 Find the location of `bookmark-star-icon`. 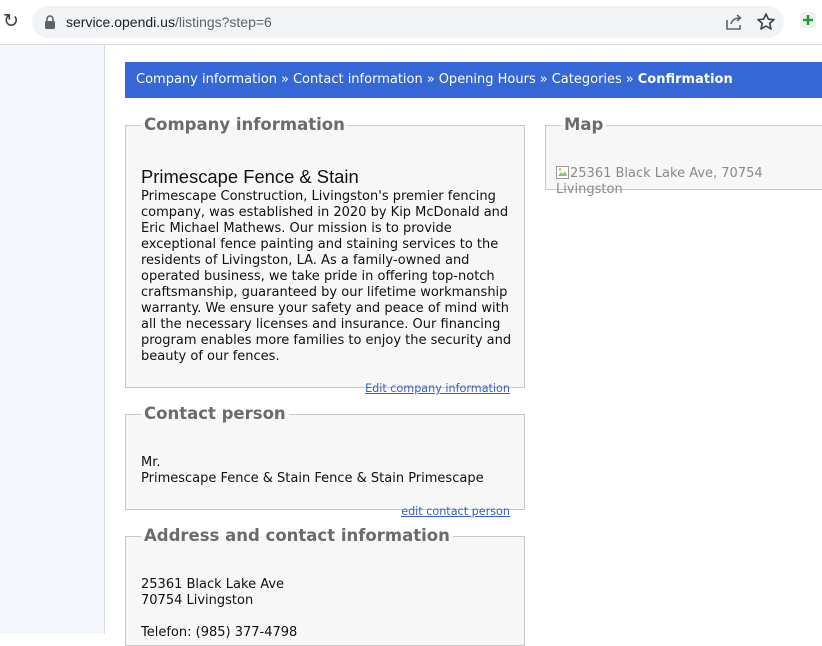

bookmark-star-icon is located at coordinates (766, 22).